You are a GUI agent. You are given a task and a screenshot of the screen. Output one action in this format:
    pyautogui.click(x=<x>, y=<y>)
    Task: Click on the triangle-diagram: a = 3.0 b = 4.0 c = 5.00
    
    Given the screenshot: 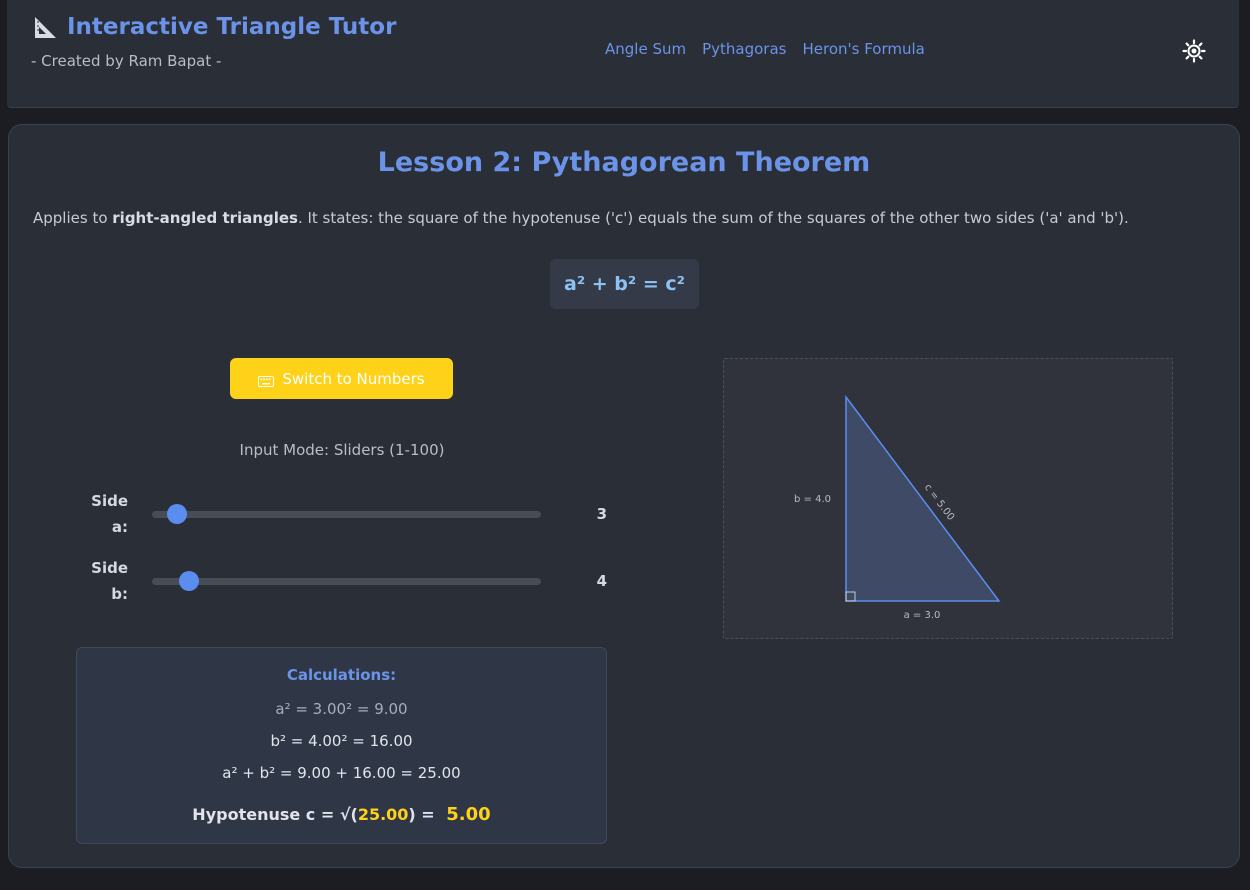 What is the action you would take?
    pyautogui.click(x=948, y=498)
    